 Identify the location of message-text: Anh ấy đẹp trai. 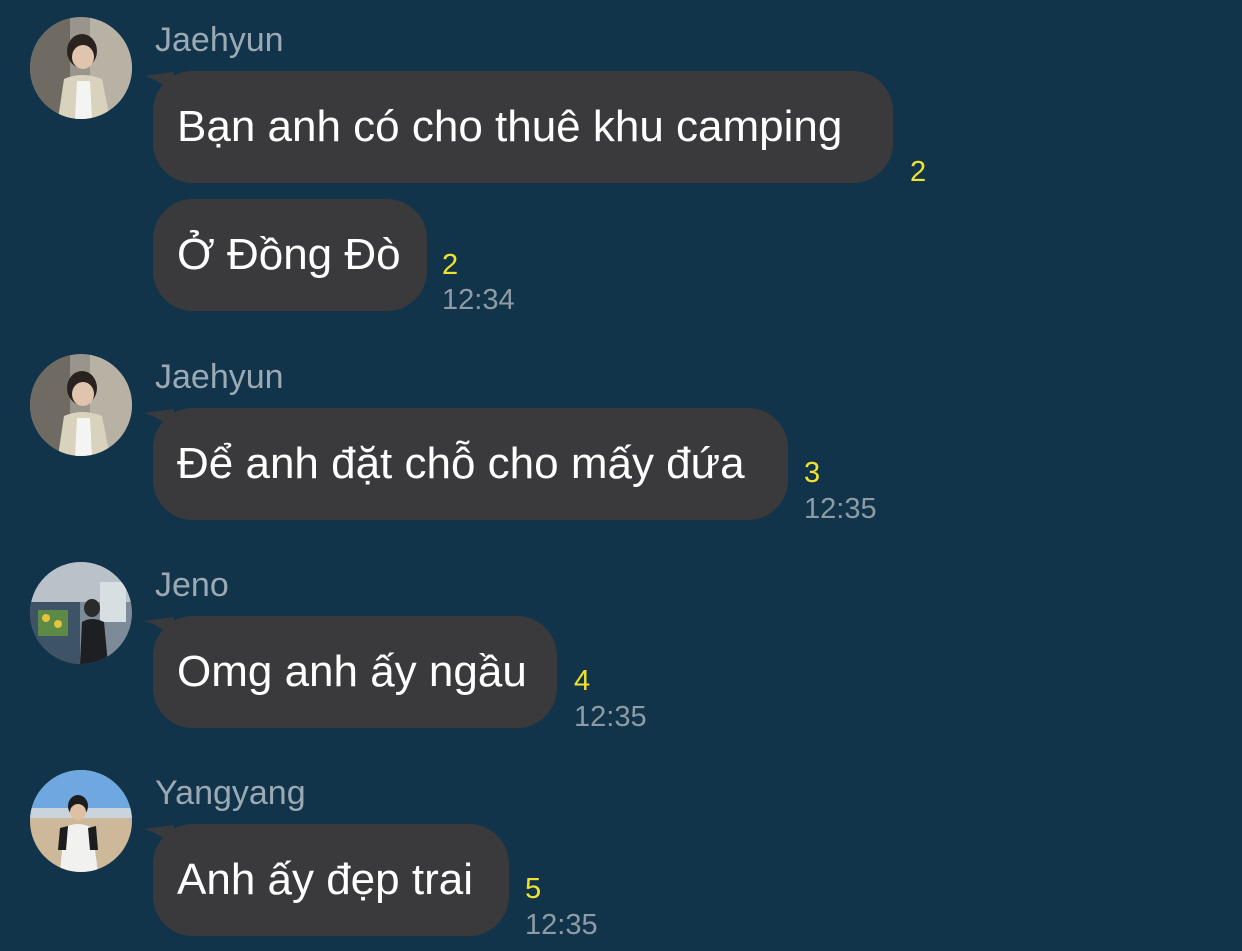
(325, 879).